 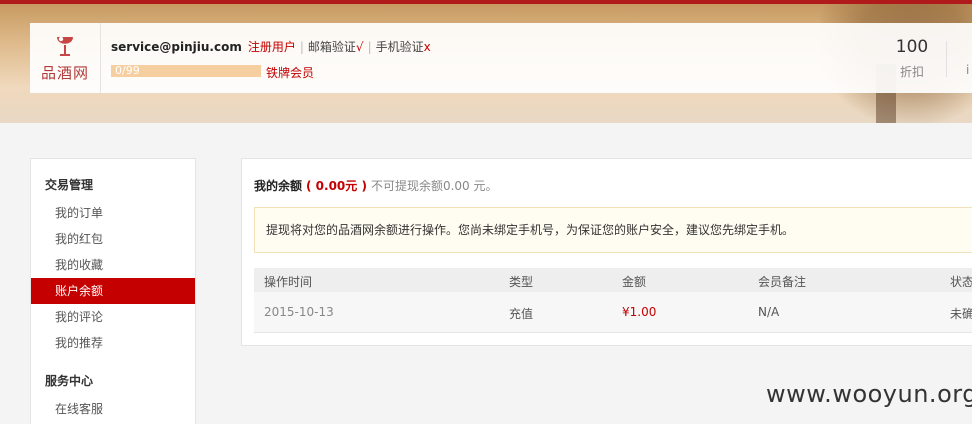 What do you see at coordinates (113, 343) in the screenshot?
I see `sidebar-item-referrals: 我的推荐` at bounding box center [113, 343].